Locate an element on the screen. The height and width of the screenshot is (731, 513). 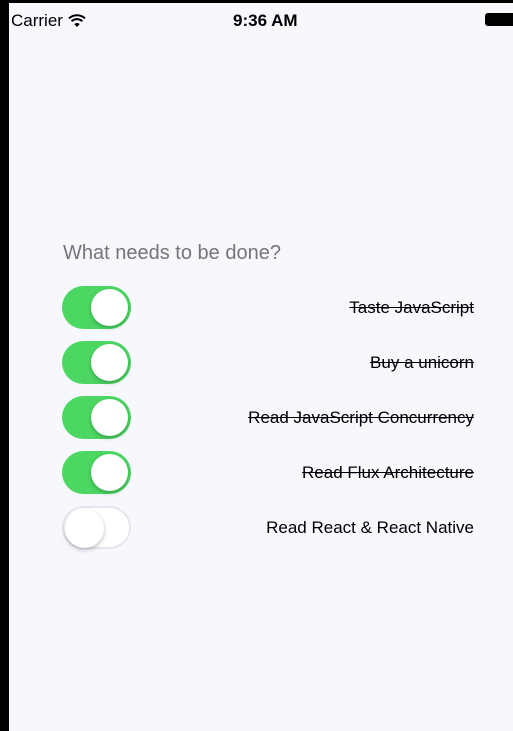
todo-label: Read JavaScript Concurrency is located at coordinates (361, 417).